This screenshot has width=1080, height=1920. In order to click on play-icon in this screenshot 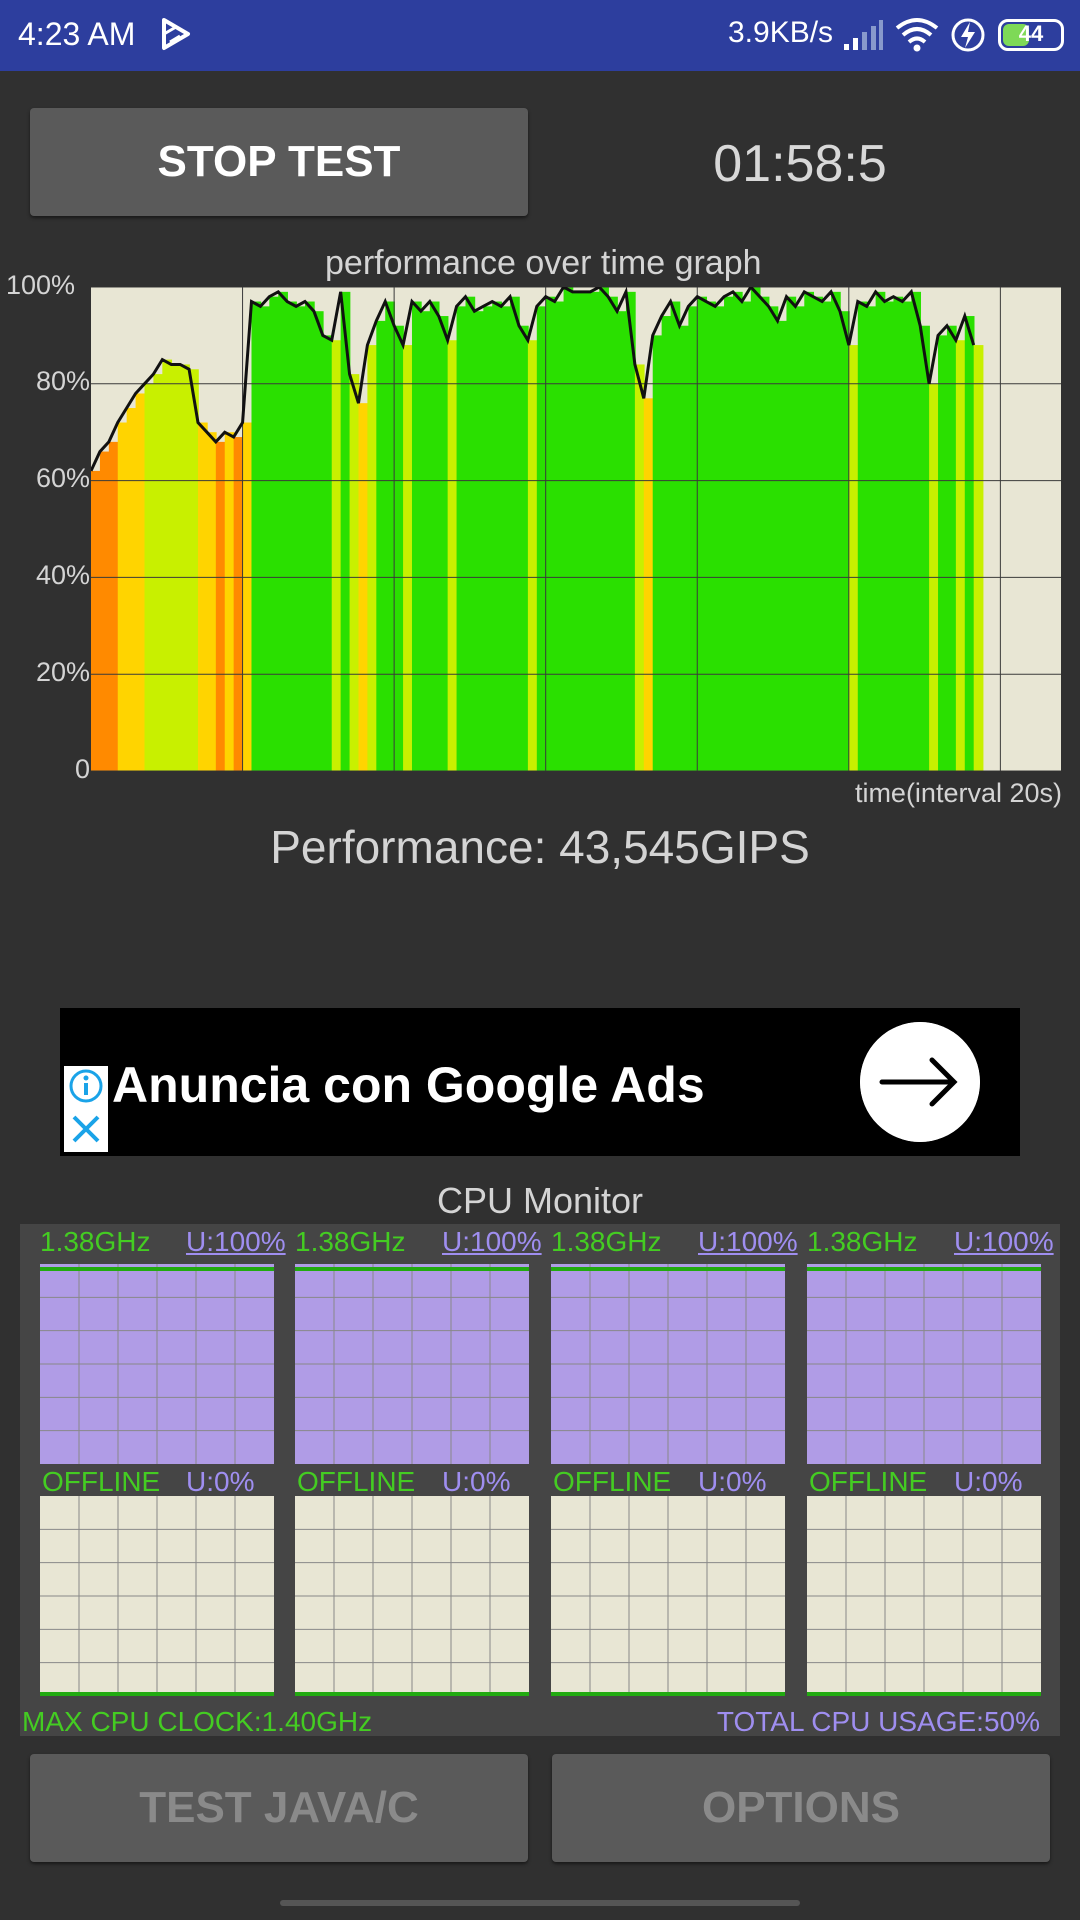, I will do `click(176, 34)`.